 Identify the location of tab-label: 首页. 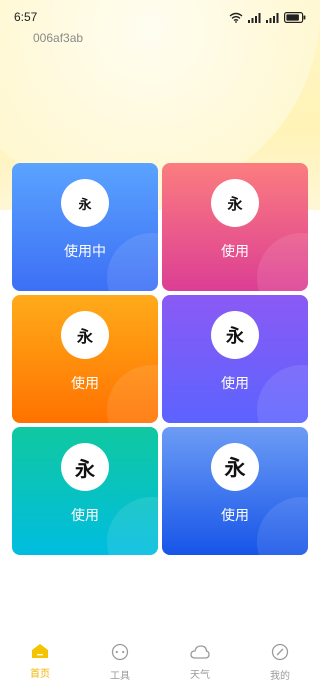
(40, 674).